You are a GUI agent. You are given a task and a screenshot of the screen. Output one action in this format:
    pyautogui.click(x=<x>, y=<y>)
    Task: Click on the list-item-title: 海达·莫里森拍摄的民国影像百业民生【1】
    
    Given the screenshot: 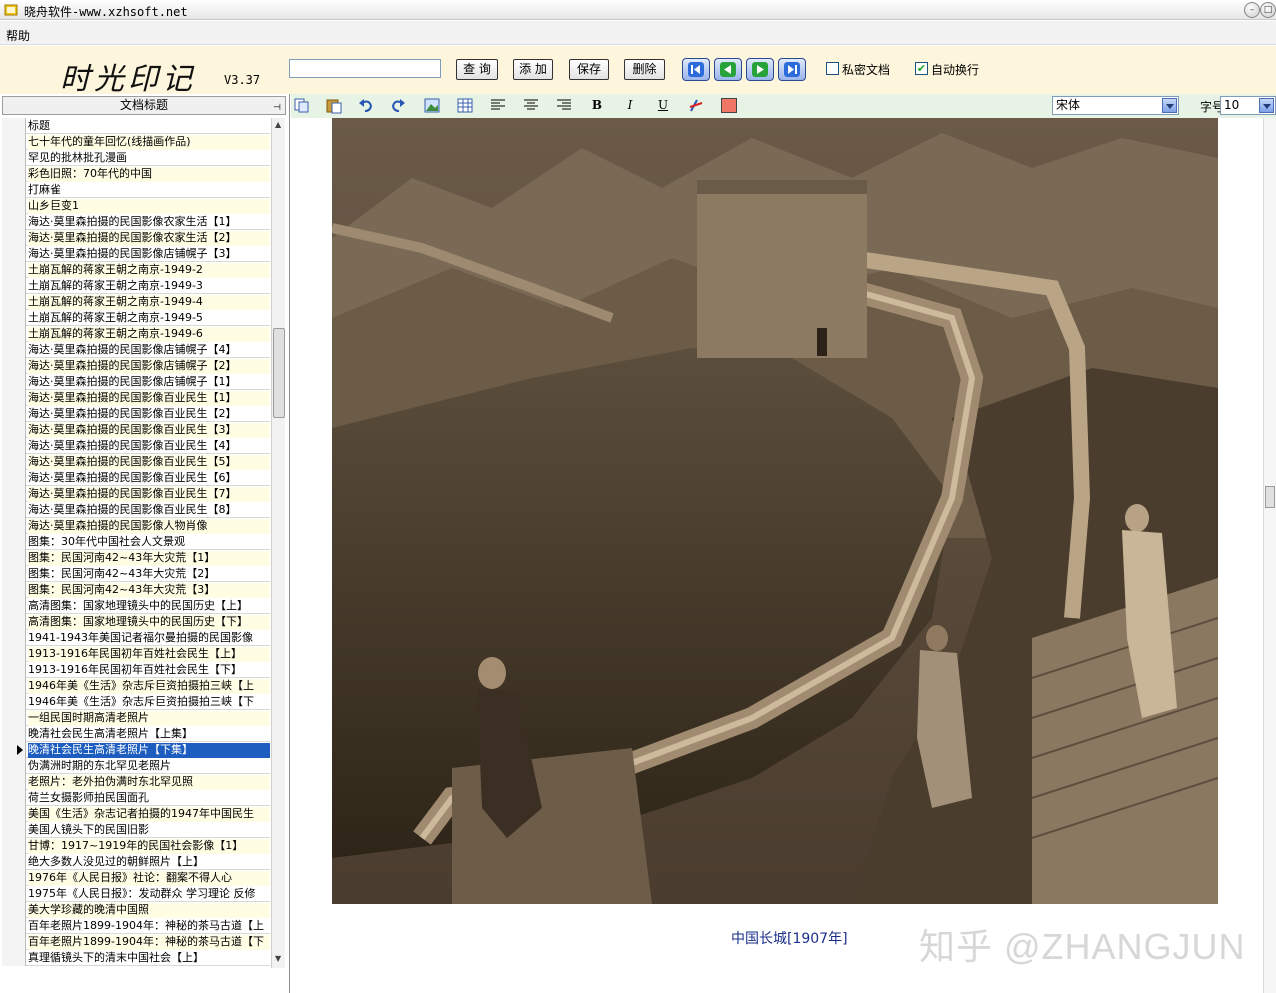 What is the action you would take?
    pyautogui.click(x=149, y=398)
    